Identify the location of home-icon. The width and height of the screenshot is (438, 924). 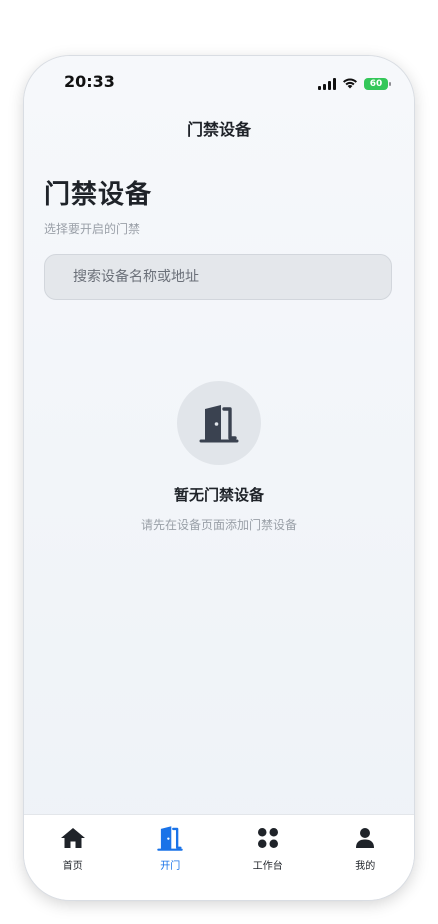
(73, 838).